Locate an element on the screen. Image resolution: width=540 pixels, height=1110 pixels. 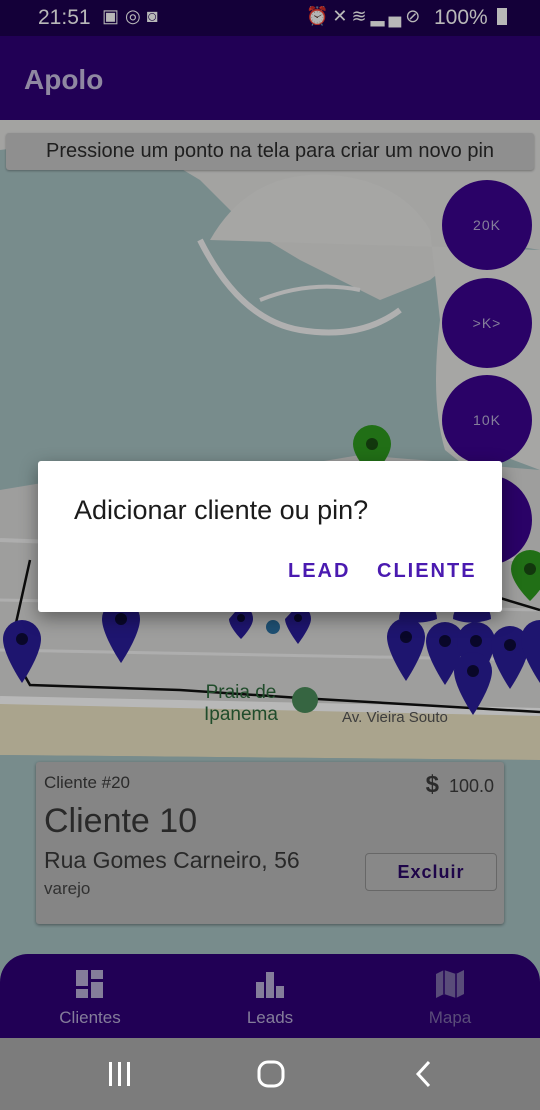
cliente-button: CLIENTE is located at coordinates (427, 571).